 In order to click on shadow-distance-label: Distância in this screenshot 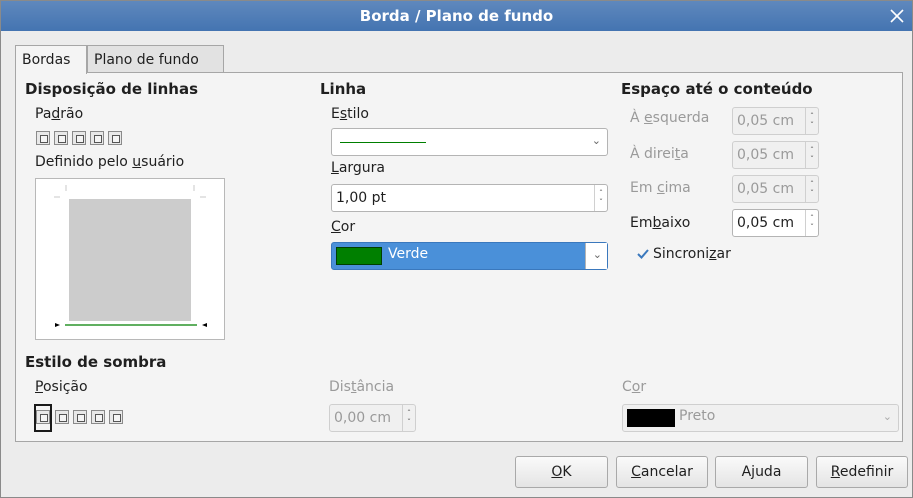, I will do `click(362, 387)`.